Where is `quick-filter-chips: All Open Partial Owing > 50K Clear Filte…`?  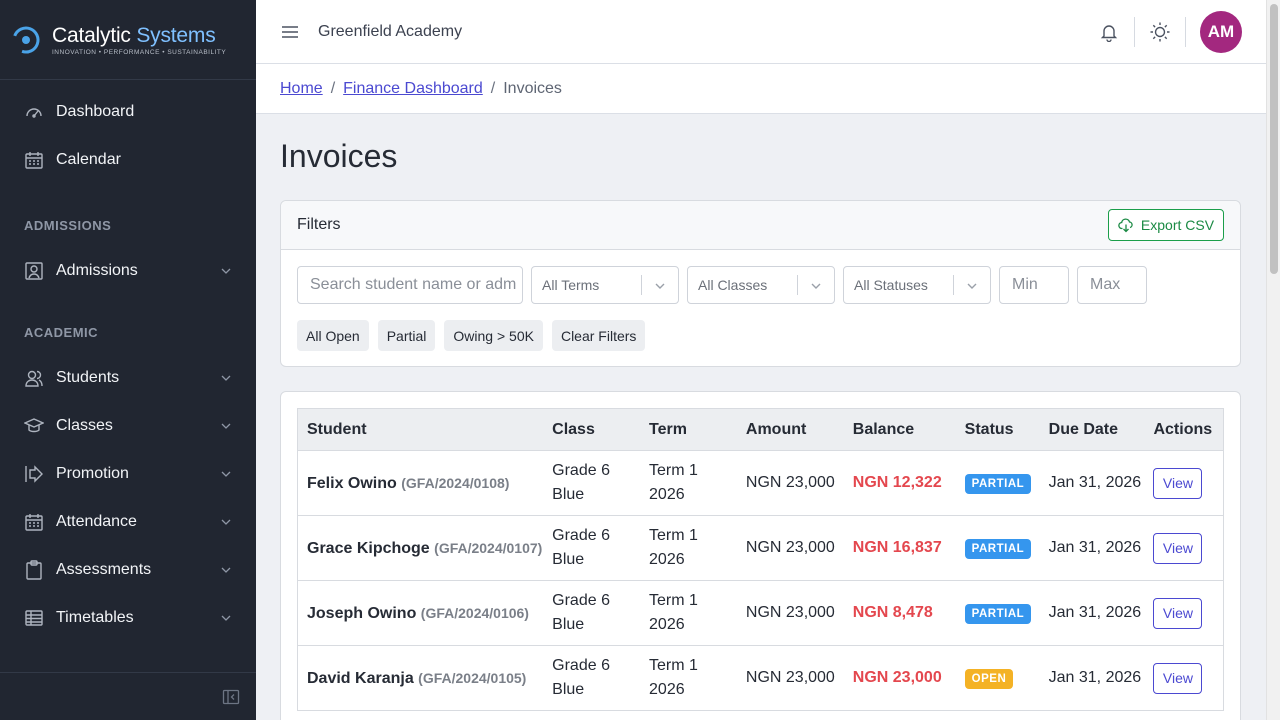
quick-filter-chips: All Open Partial Owing > 50K Clear Filte… is located at coordinates (475, 335).